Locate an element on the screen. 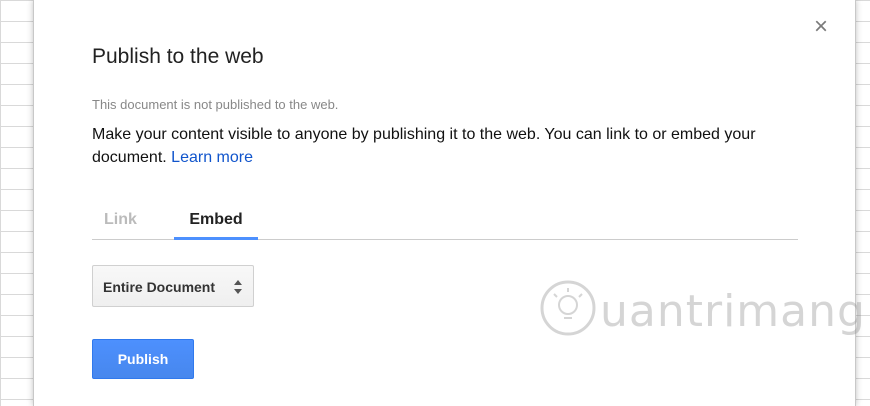  learn-more-link: Learn more is located at coordinates (212, 157).